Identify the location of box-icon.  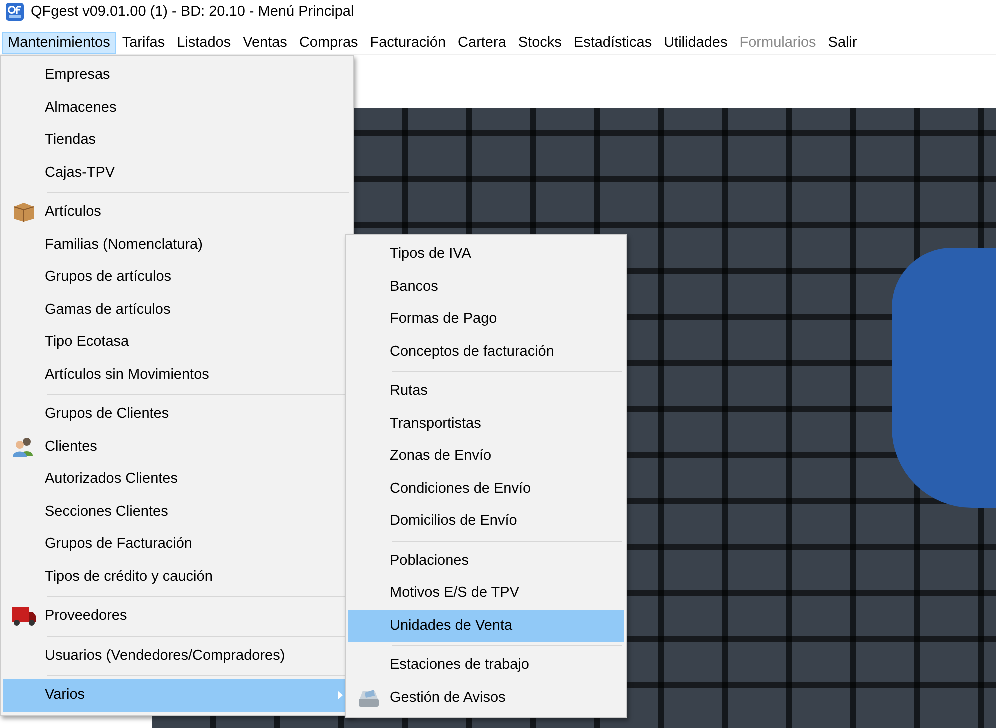
(24, 212).